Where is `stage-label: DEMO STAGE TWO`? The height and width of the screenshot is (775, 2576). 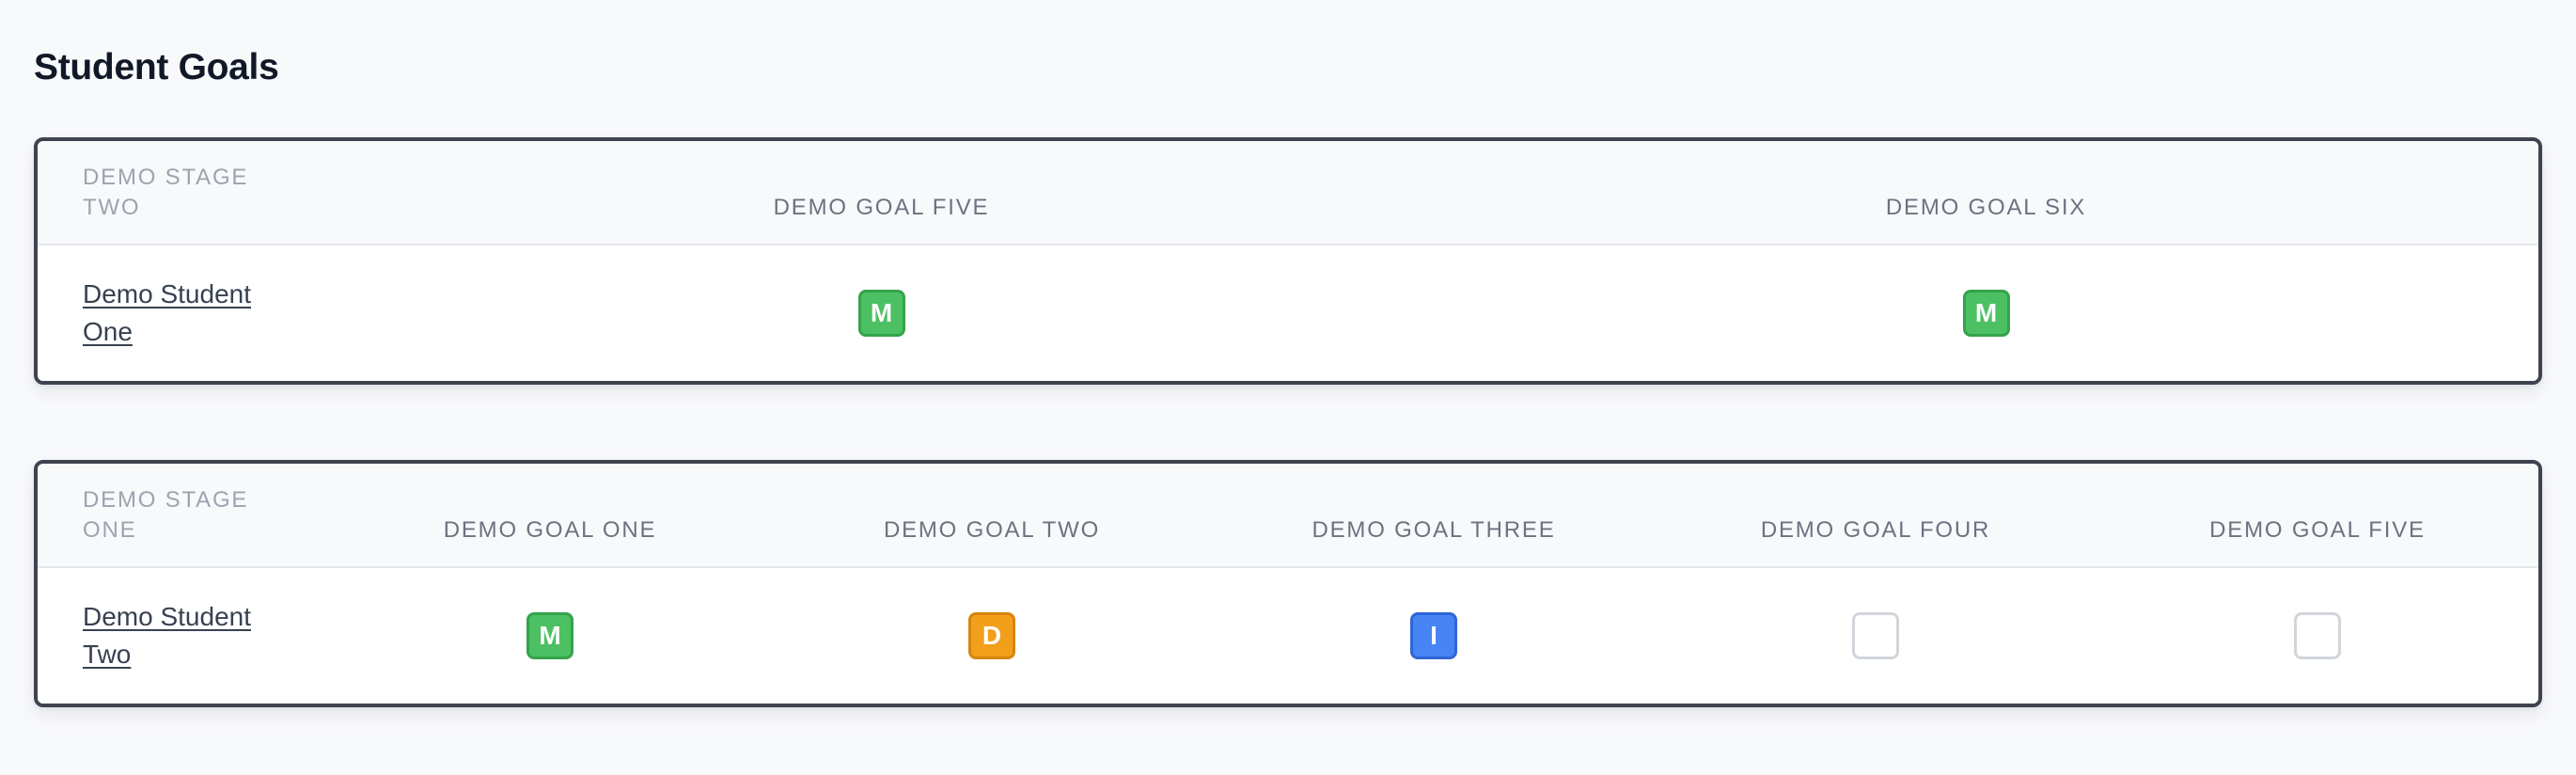
stage-label: DEMO STAGE TWO is located at coordinates (166, 192).